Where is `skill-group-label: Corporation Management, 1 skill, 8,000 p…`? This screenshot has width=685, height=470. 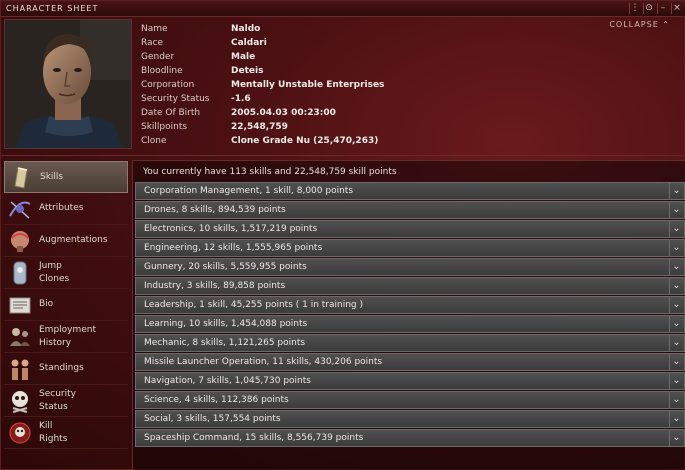 skill-group-label: Corporation Management, 1 skill, 8,000 p… is located at coordinates (249, 191).